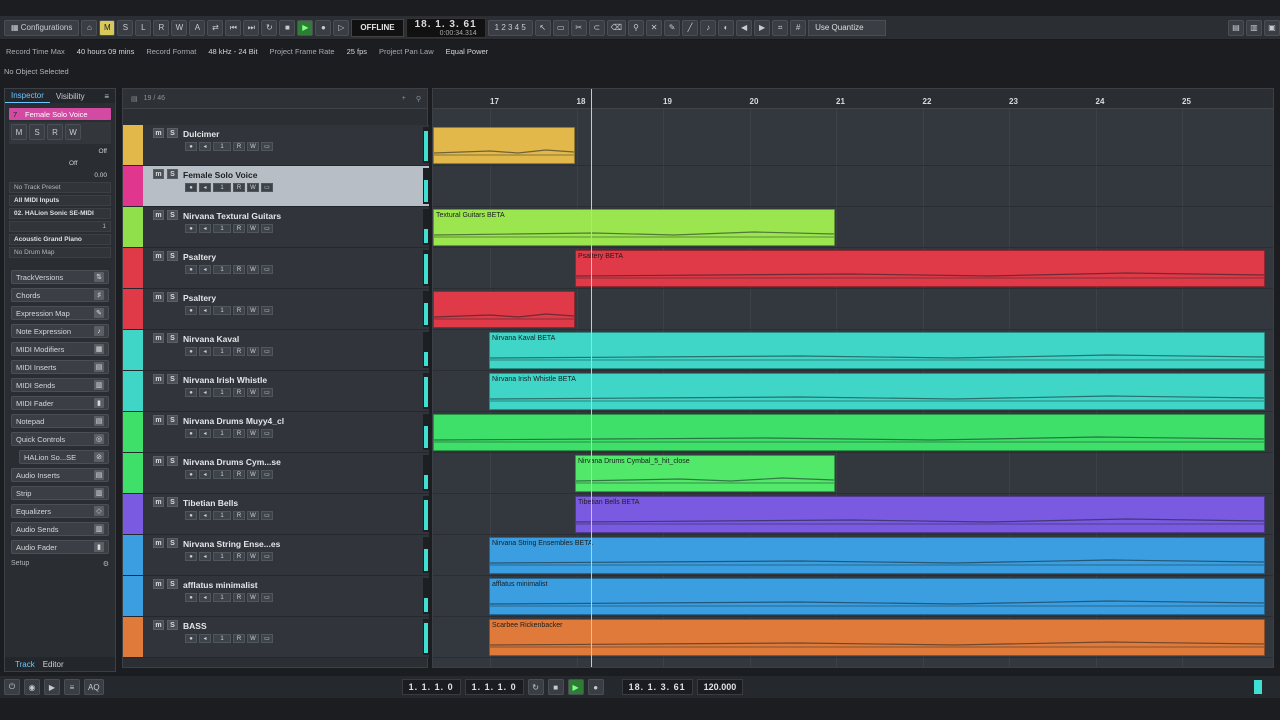 The width and height of the screenshot is (1280, 720). Describe the element at coordinates (636, 27) in the screenshot. I see `zoom-tool-icon: ⚲` at that location.